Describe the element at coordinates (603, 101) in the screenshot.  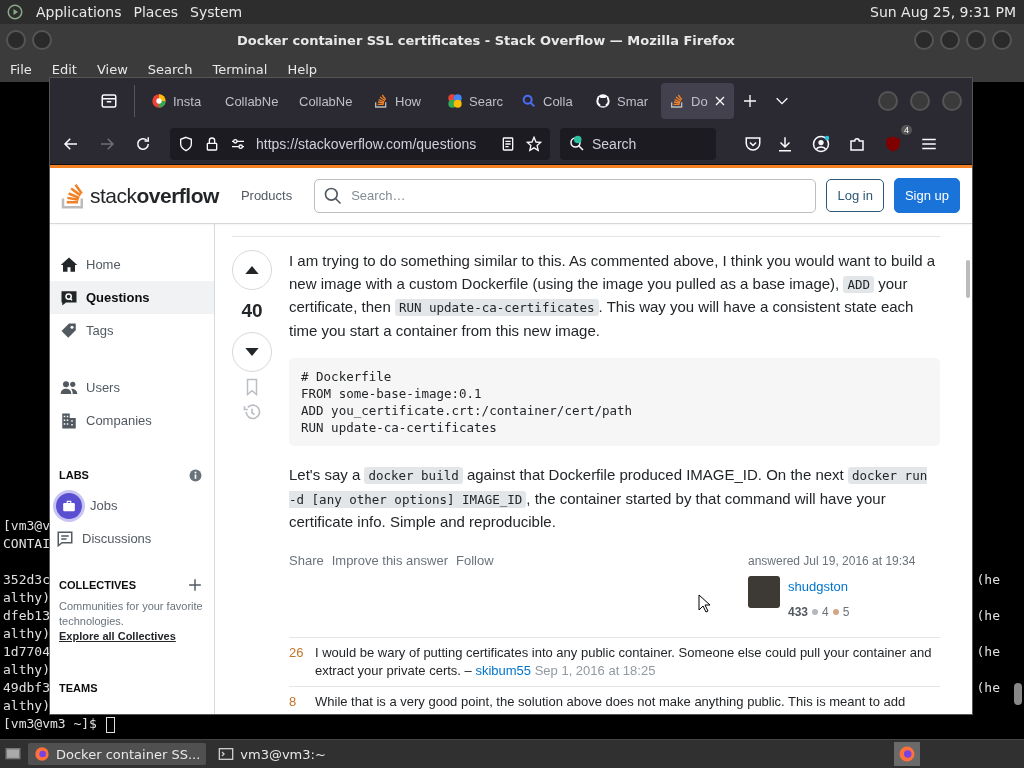
I see `cat-silhouette-icon` at that location.